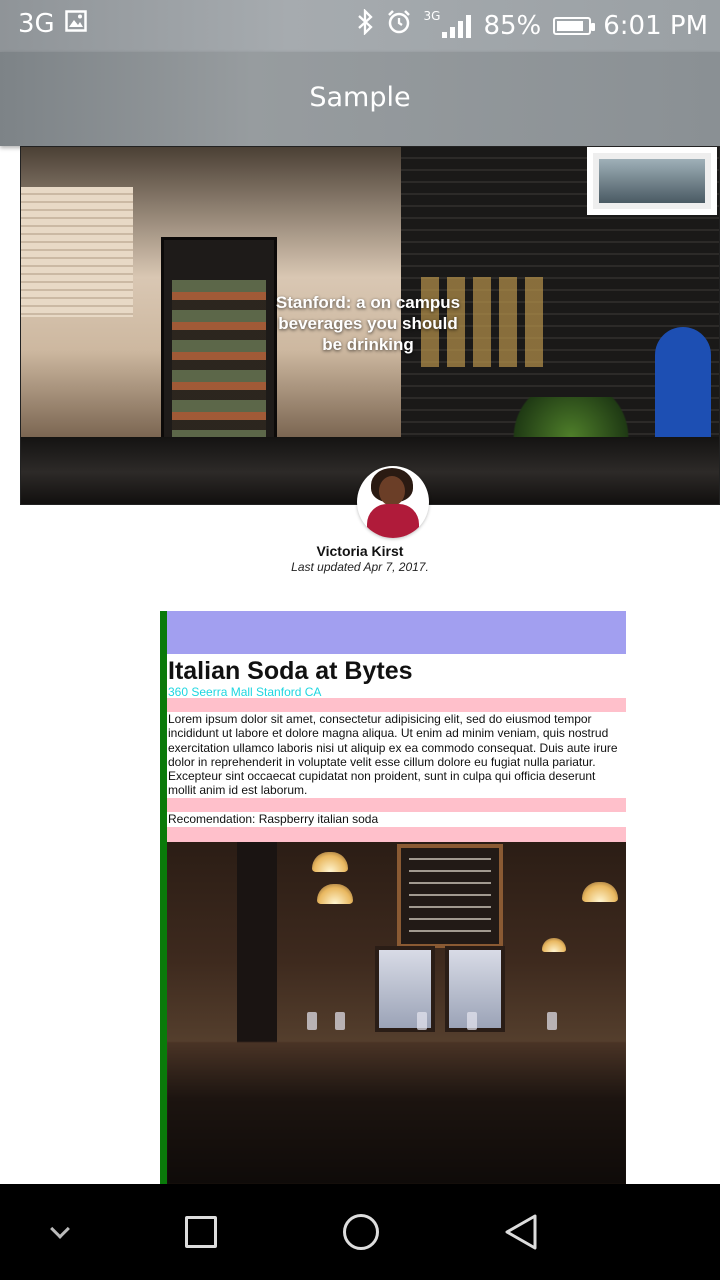 Image resolution: width=720 pixels, height=1280 pixels. Describe the element at coordinates (290, 671) in the screenshot. I see `article-title: Italian Soda at Bytes` at that location.